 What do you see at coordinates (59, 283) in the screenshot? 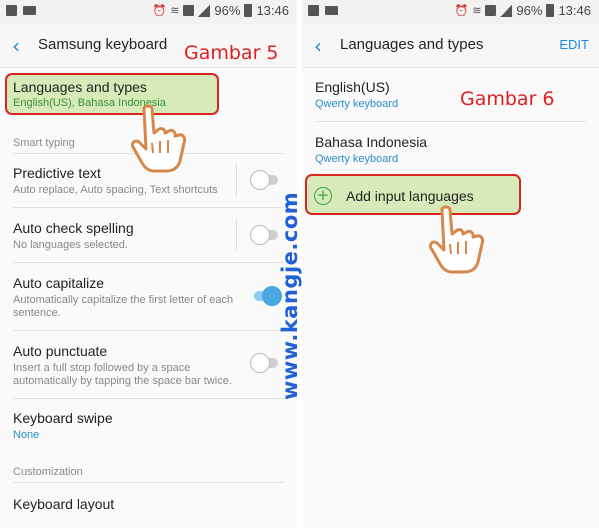
I see `item-title: Auto capitalize` at bounding box center [59, 283].